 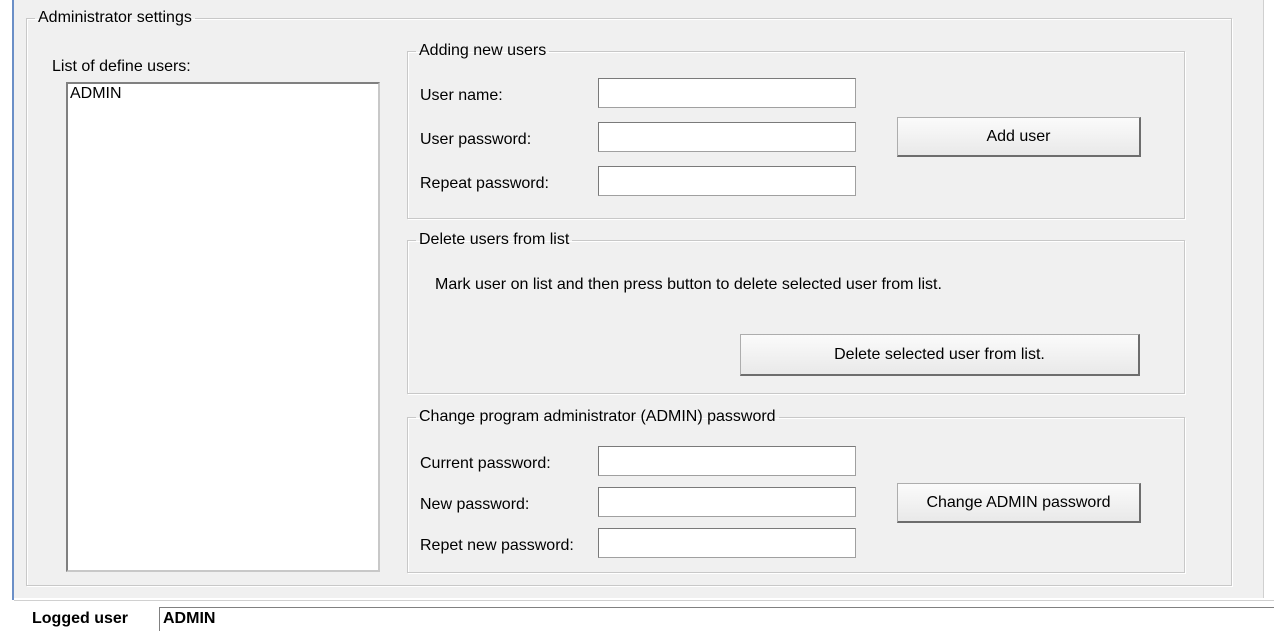 What do you see at coordinates (727, 137) in the screenshot?
I see `user-password-input` at bounding box center [727, 137].